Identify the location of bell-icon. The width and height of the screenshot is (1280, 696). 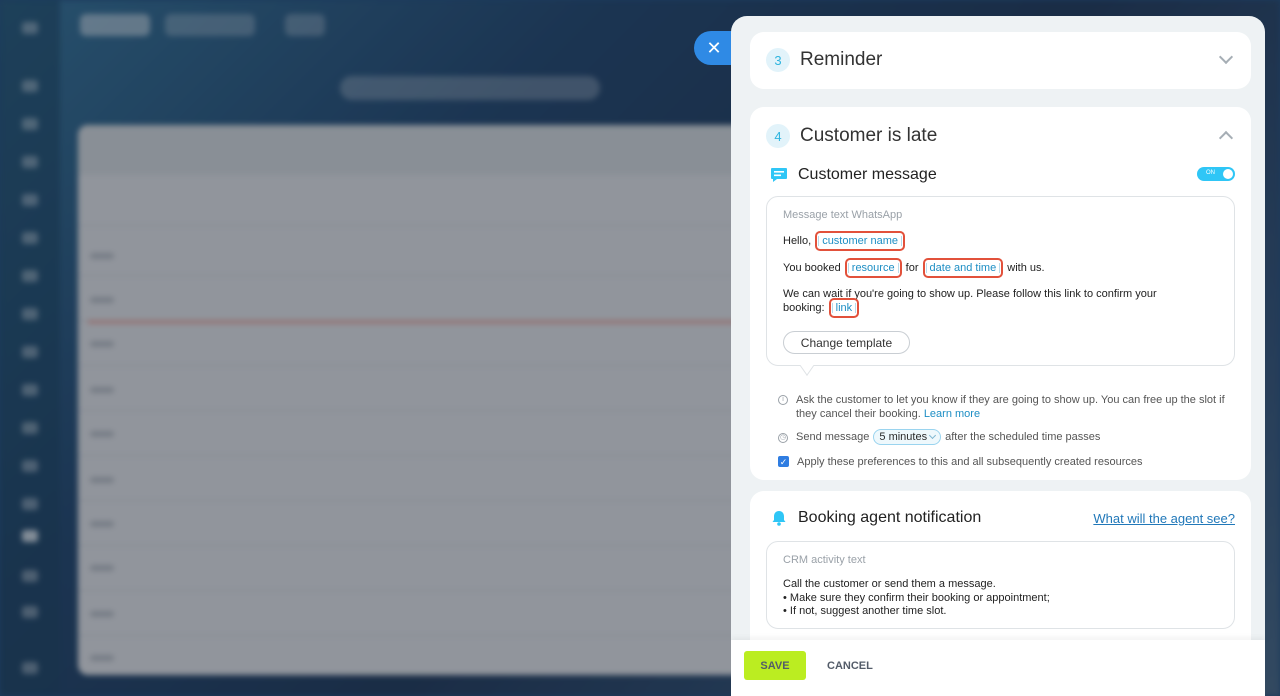
(779, 518).